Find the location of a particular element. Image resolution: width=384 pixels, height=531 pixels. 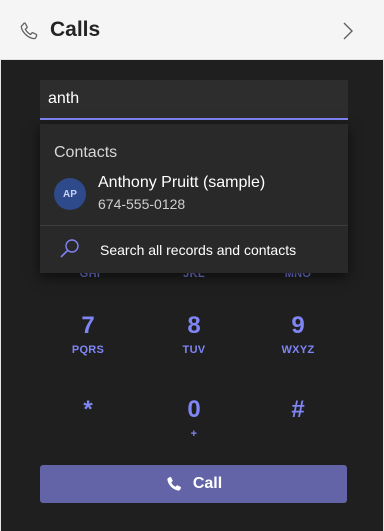

contact-suggestion: AP Anthony Pruitt (sample) 674-555-0128 is located at coordinates (194, 194).